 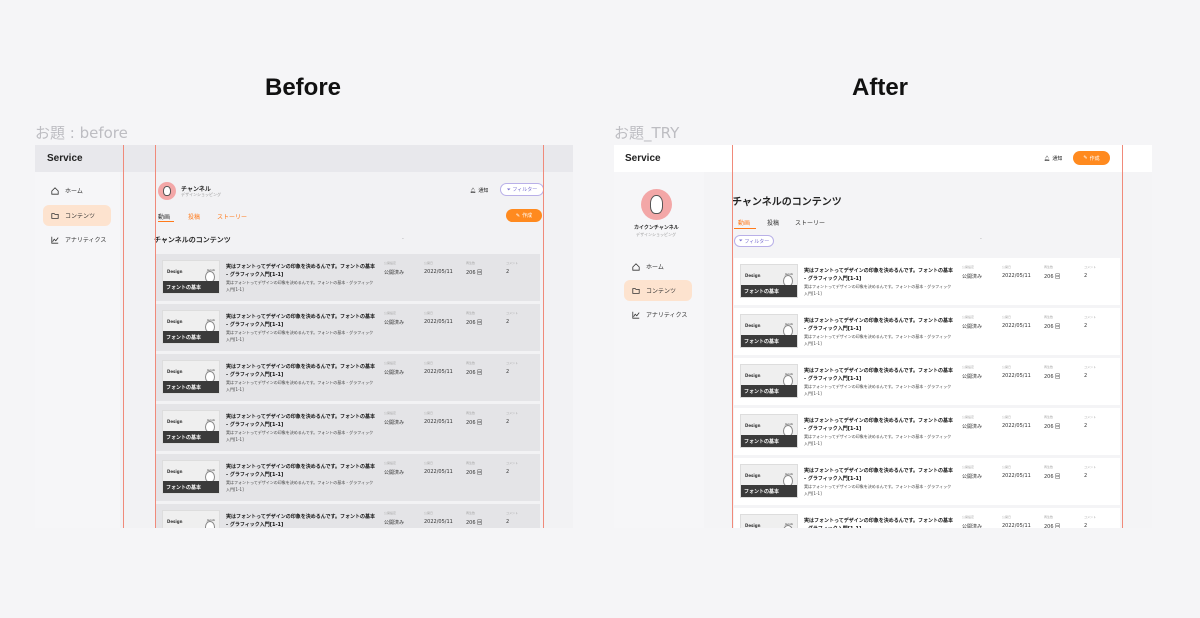 What do you see at coordinates (753, 325) in the screenshot?
I see `thumb-logo: Design` at bounding box center [753, 325].